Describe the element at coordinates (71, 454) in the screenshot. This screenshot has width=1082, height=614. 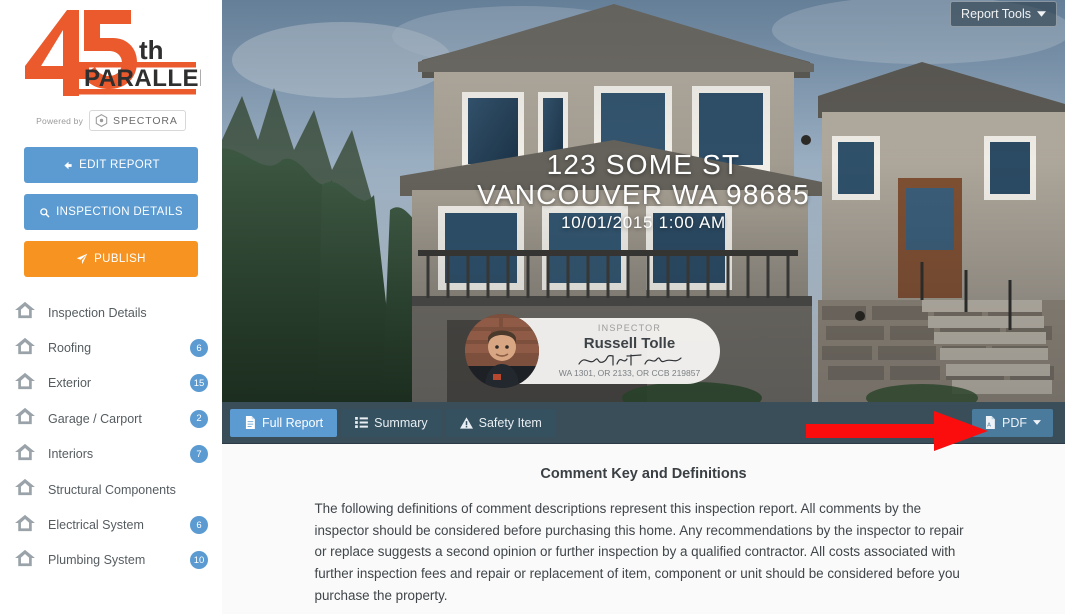
I see `sidebar-item-label: Interiors` at that location.